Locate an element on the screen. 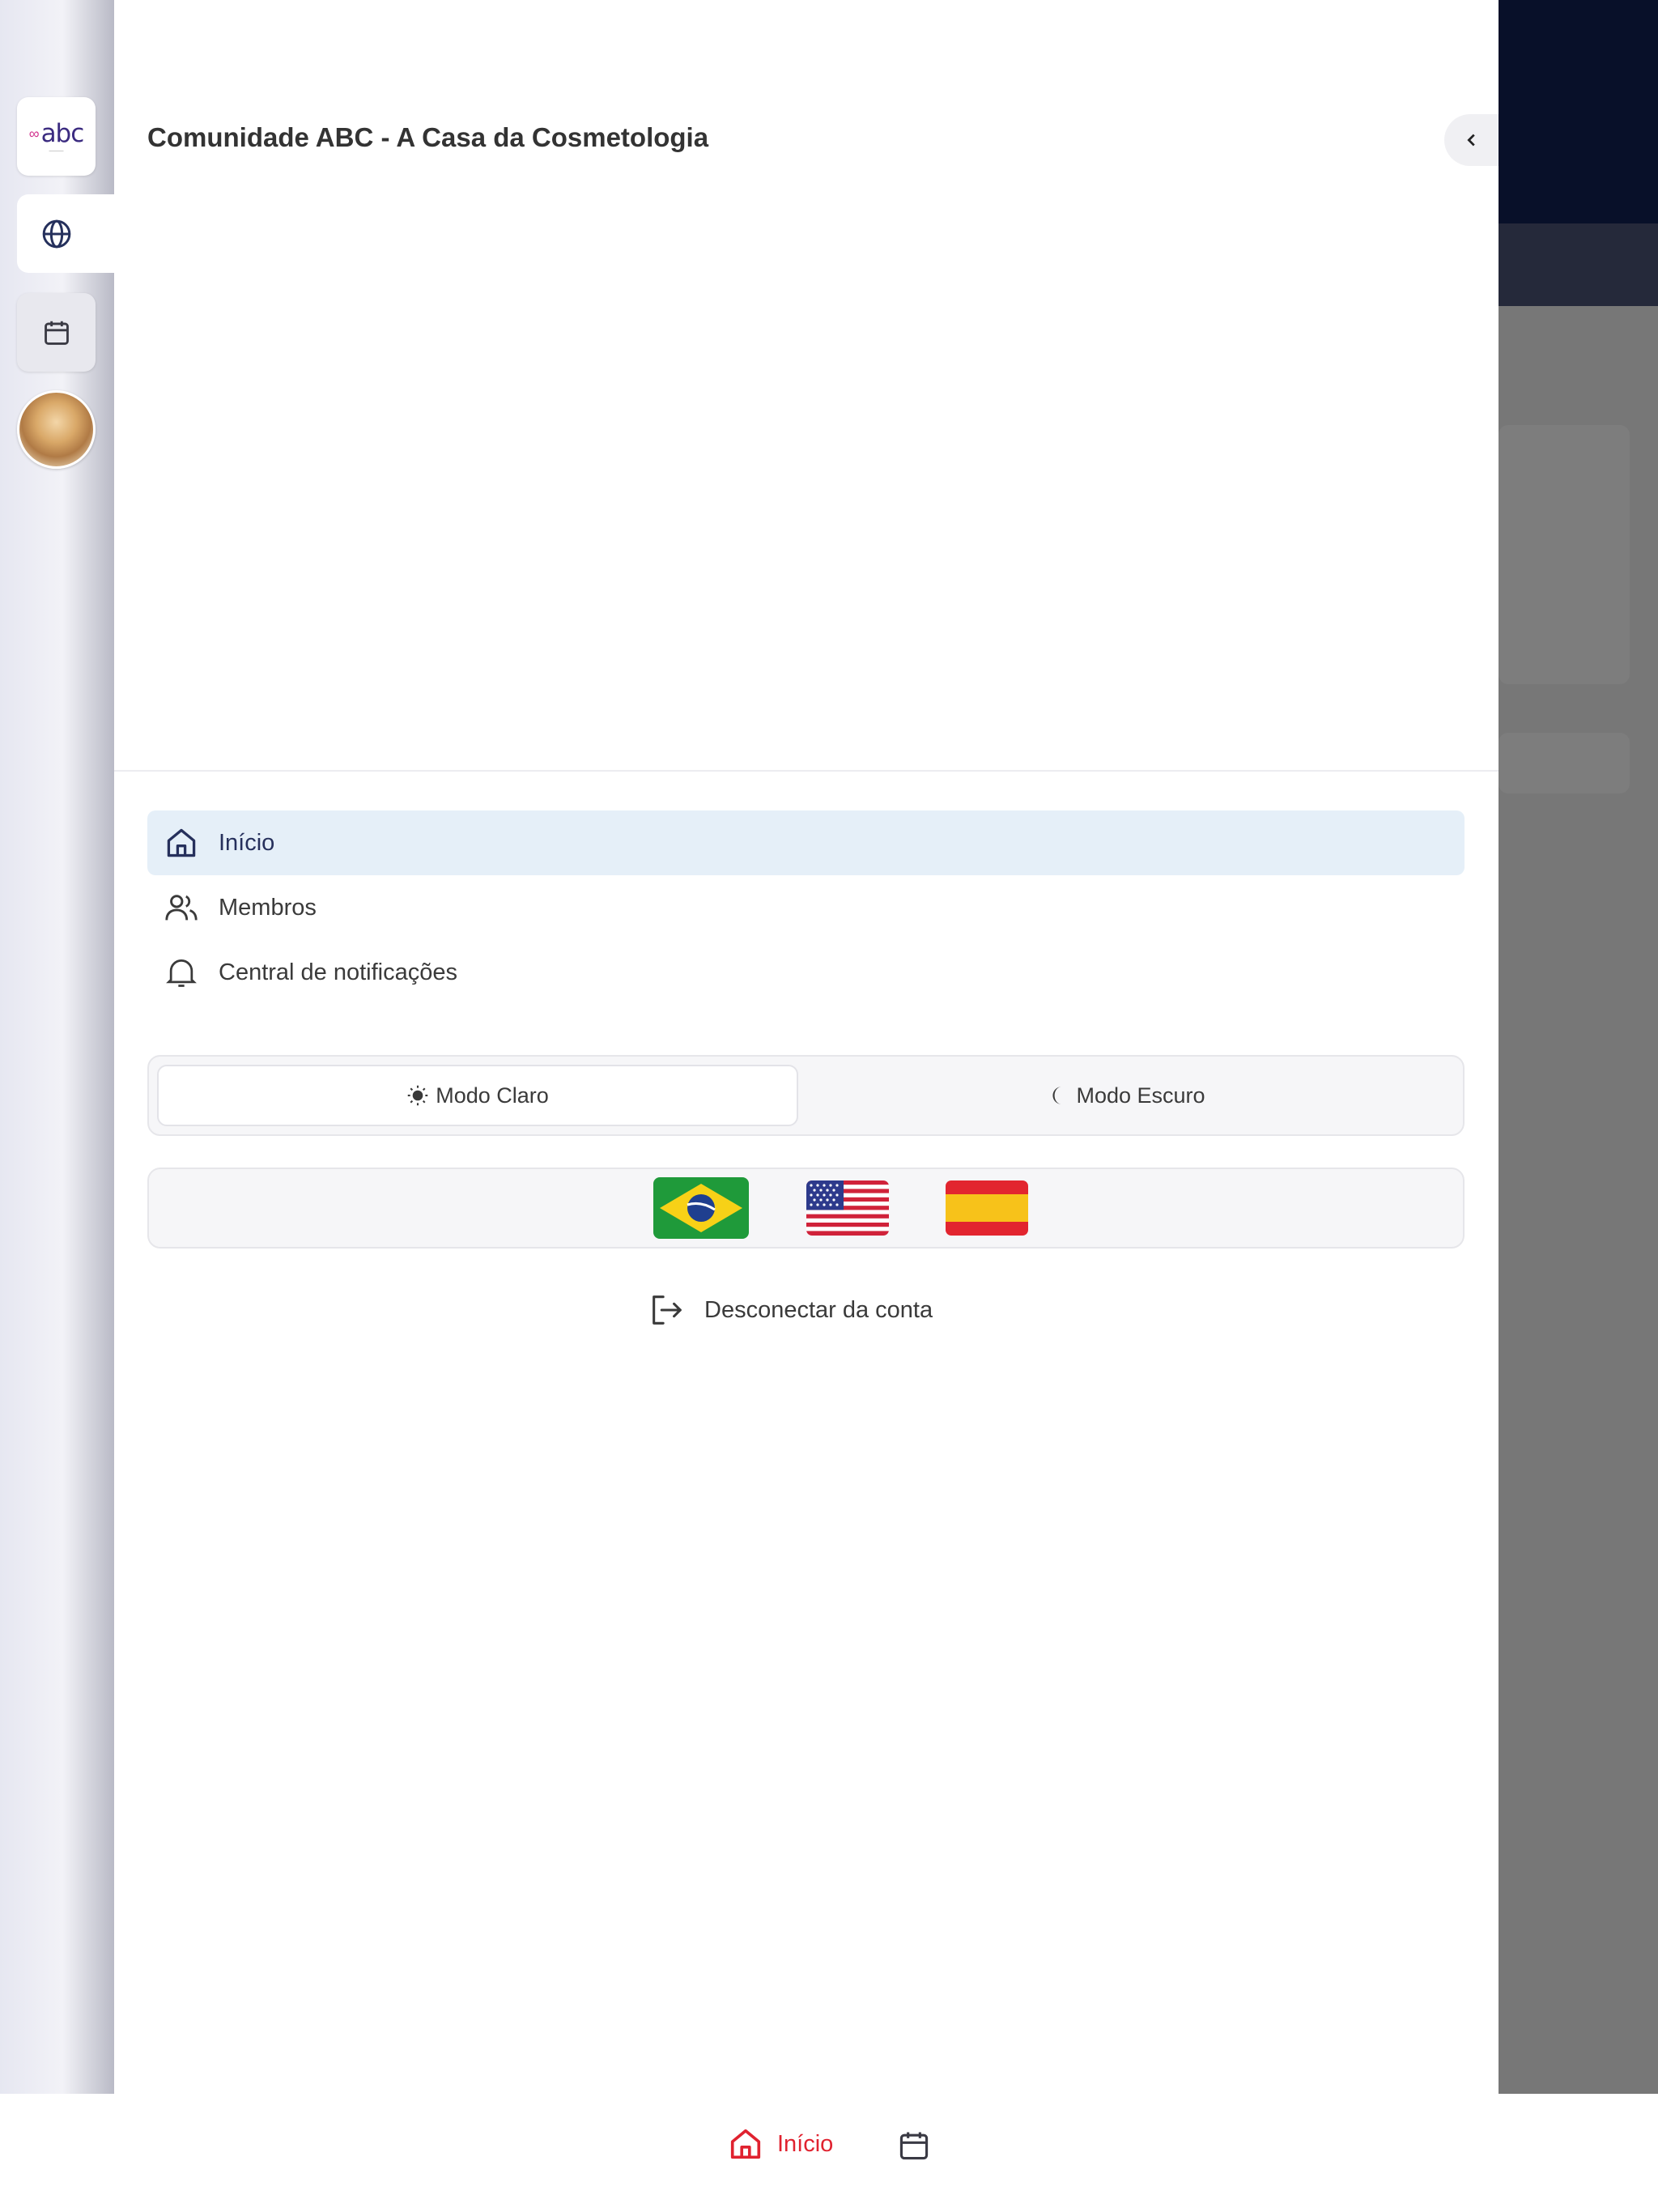 The height and width of the screenshot is (2212, 1658). logo-mark-icon: ∞ is located at coordinates (34, 134).